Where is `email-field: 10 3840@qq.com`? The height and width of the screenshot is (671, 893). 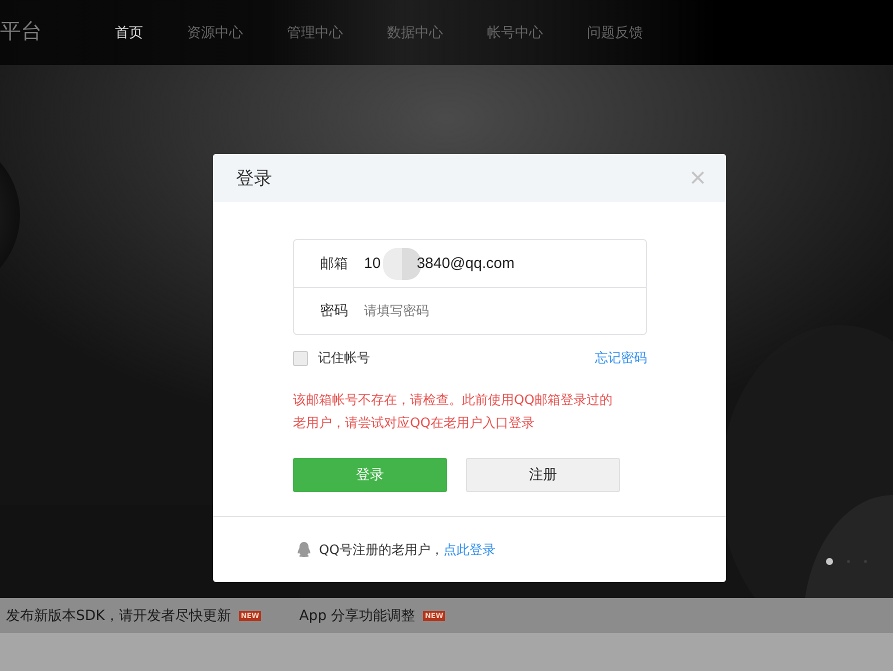 email-field: 10 3840@qq.com is located at coordinates (439, 264).